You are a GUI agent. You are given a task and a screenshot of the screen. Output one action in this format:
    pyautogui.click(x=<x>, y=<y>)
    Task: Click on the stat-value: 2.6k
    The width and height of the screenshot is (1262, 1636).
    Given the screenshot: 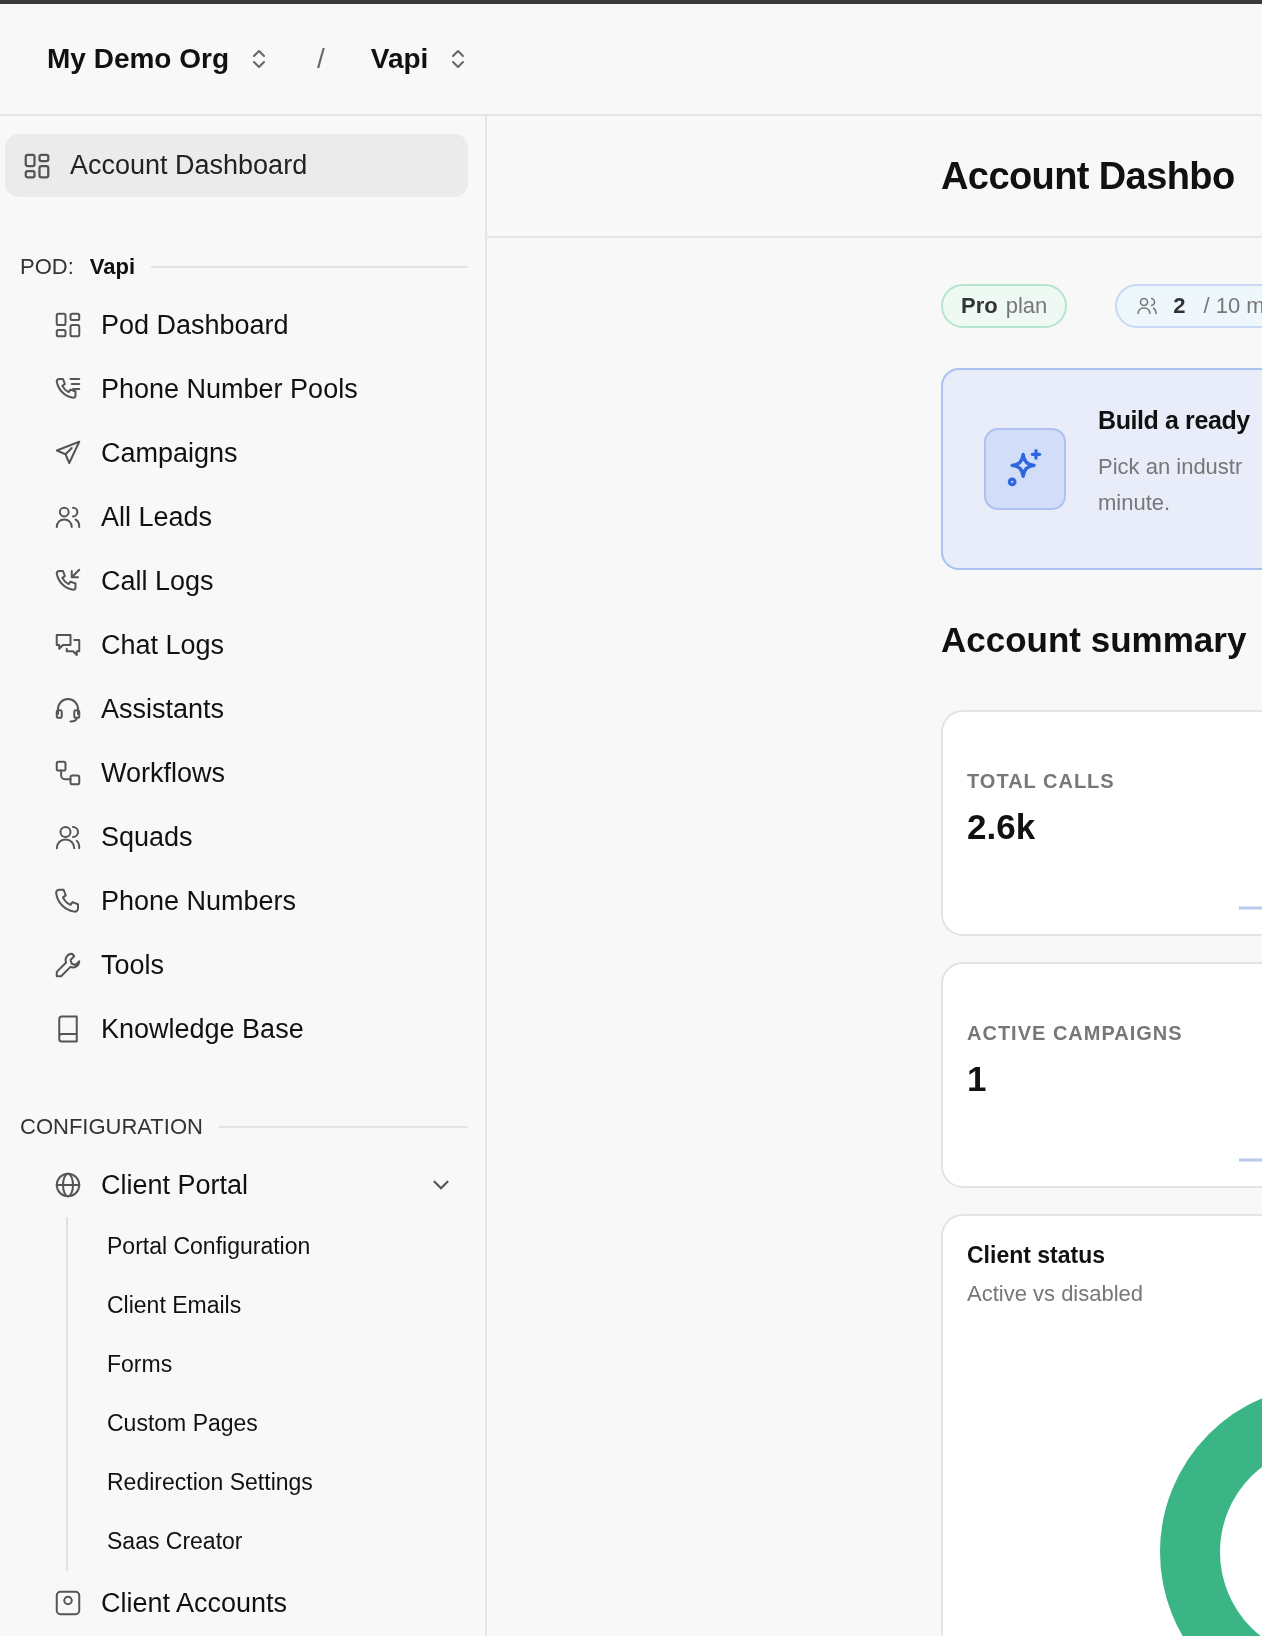 What is the action you would take?
    pyautogui.click(x=1002, y=827)
    